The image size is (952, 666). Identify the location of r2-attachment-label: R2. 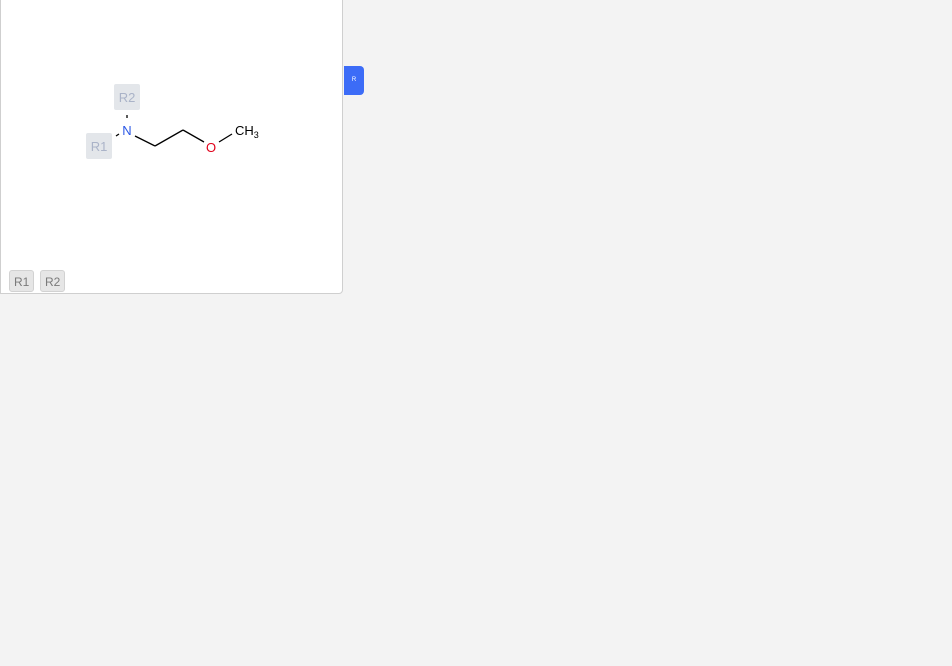
(127, 97).